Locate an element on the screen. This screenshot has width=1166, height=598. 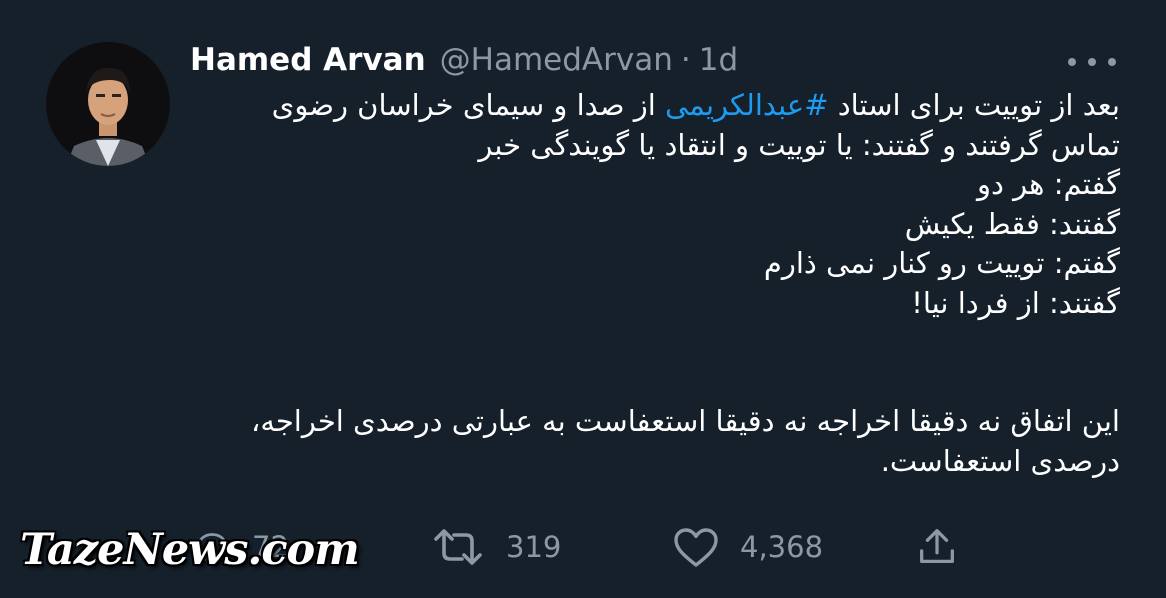
like-icon is located at coordinates (696, 547).